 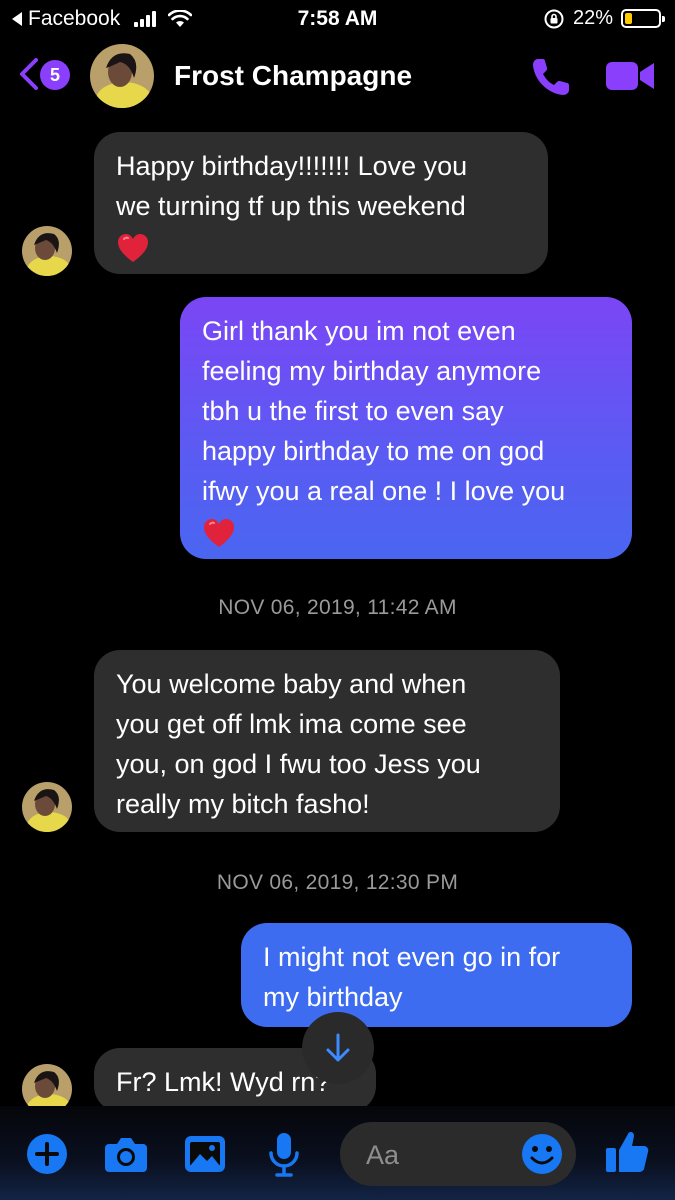 What do you see at coordinates (551, 77) in the screenshot?
I see `phone-icon` at bounding box center [551, 77].